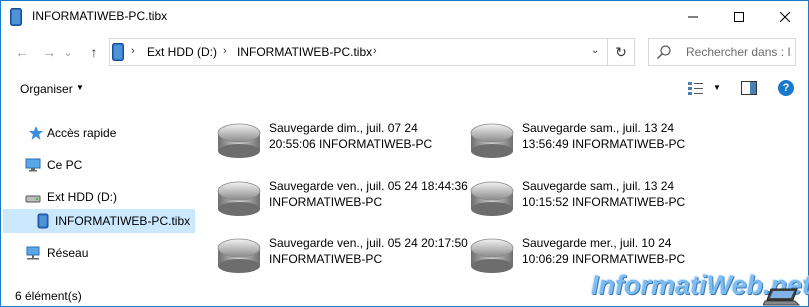 The height and width of the screenshot is (307, 809). What do you see at coordinates (100, 16) in the screenshot?
I see `window-title: INFORMATIWEB-PC.tibx` at bounding box center [100, 16].